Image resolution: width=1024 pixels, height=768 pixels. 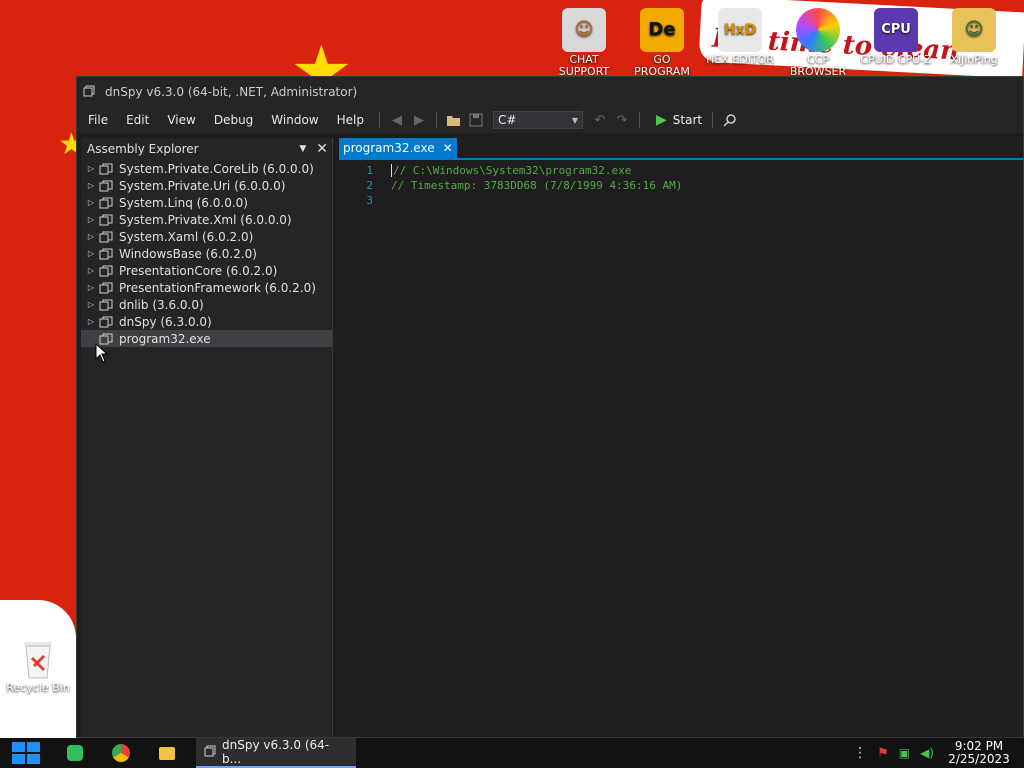 I want to click on taskbar-pinned-app, so click(x=75, y=753).